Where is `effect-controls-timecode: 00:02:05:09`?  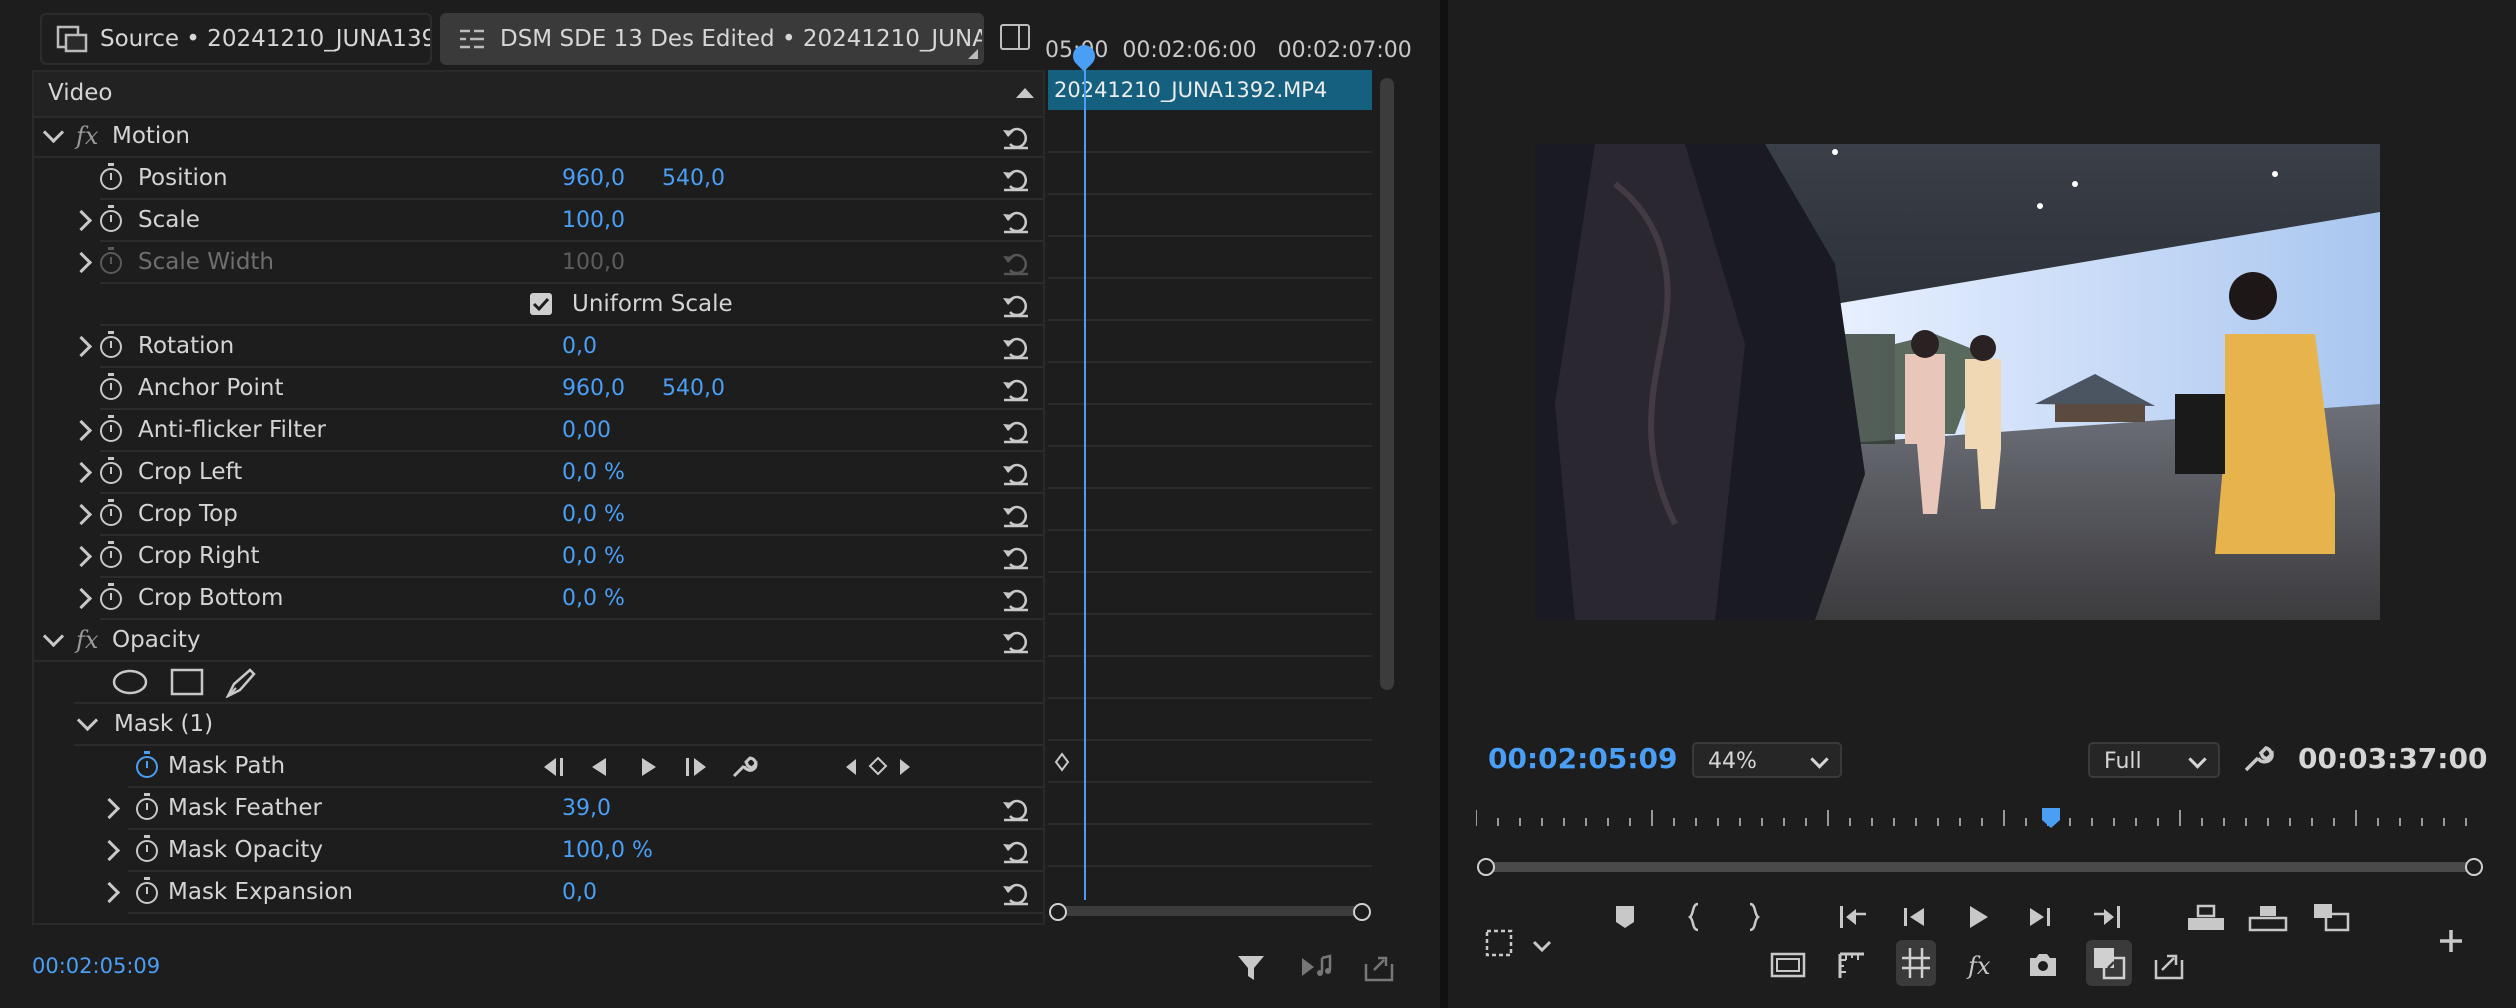 effect-controls-timecode: 00:02:05:09 is located at coordinates (96, 966).